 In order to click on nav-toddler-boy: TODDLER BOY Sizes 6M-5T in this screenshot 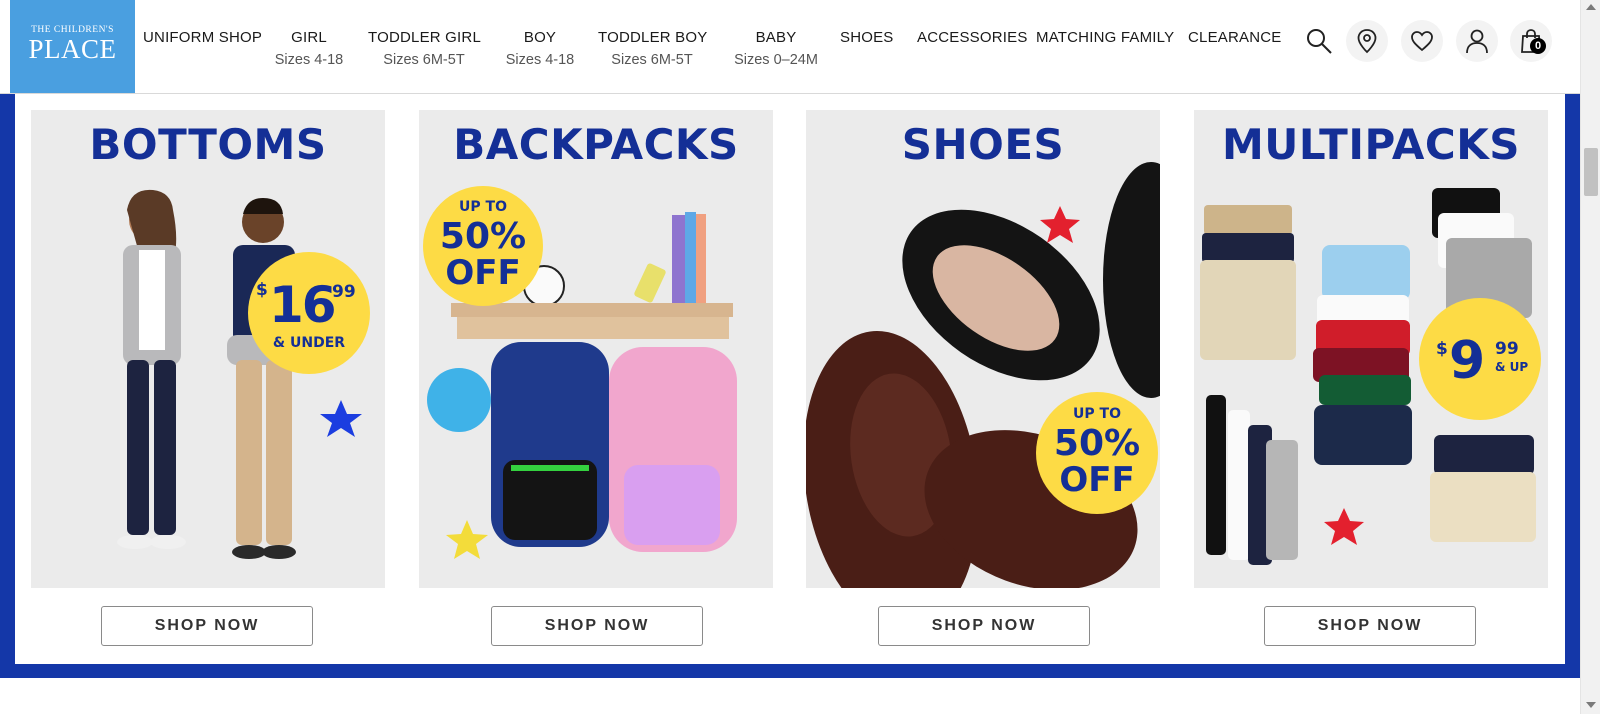, I will do `click(653, 48)`.